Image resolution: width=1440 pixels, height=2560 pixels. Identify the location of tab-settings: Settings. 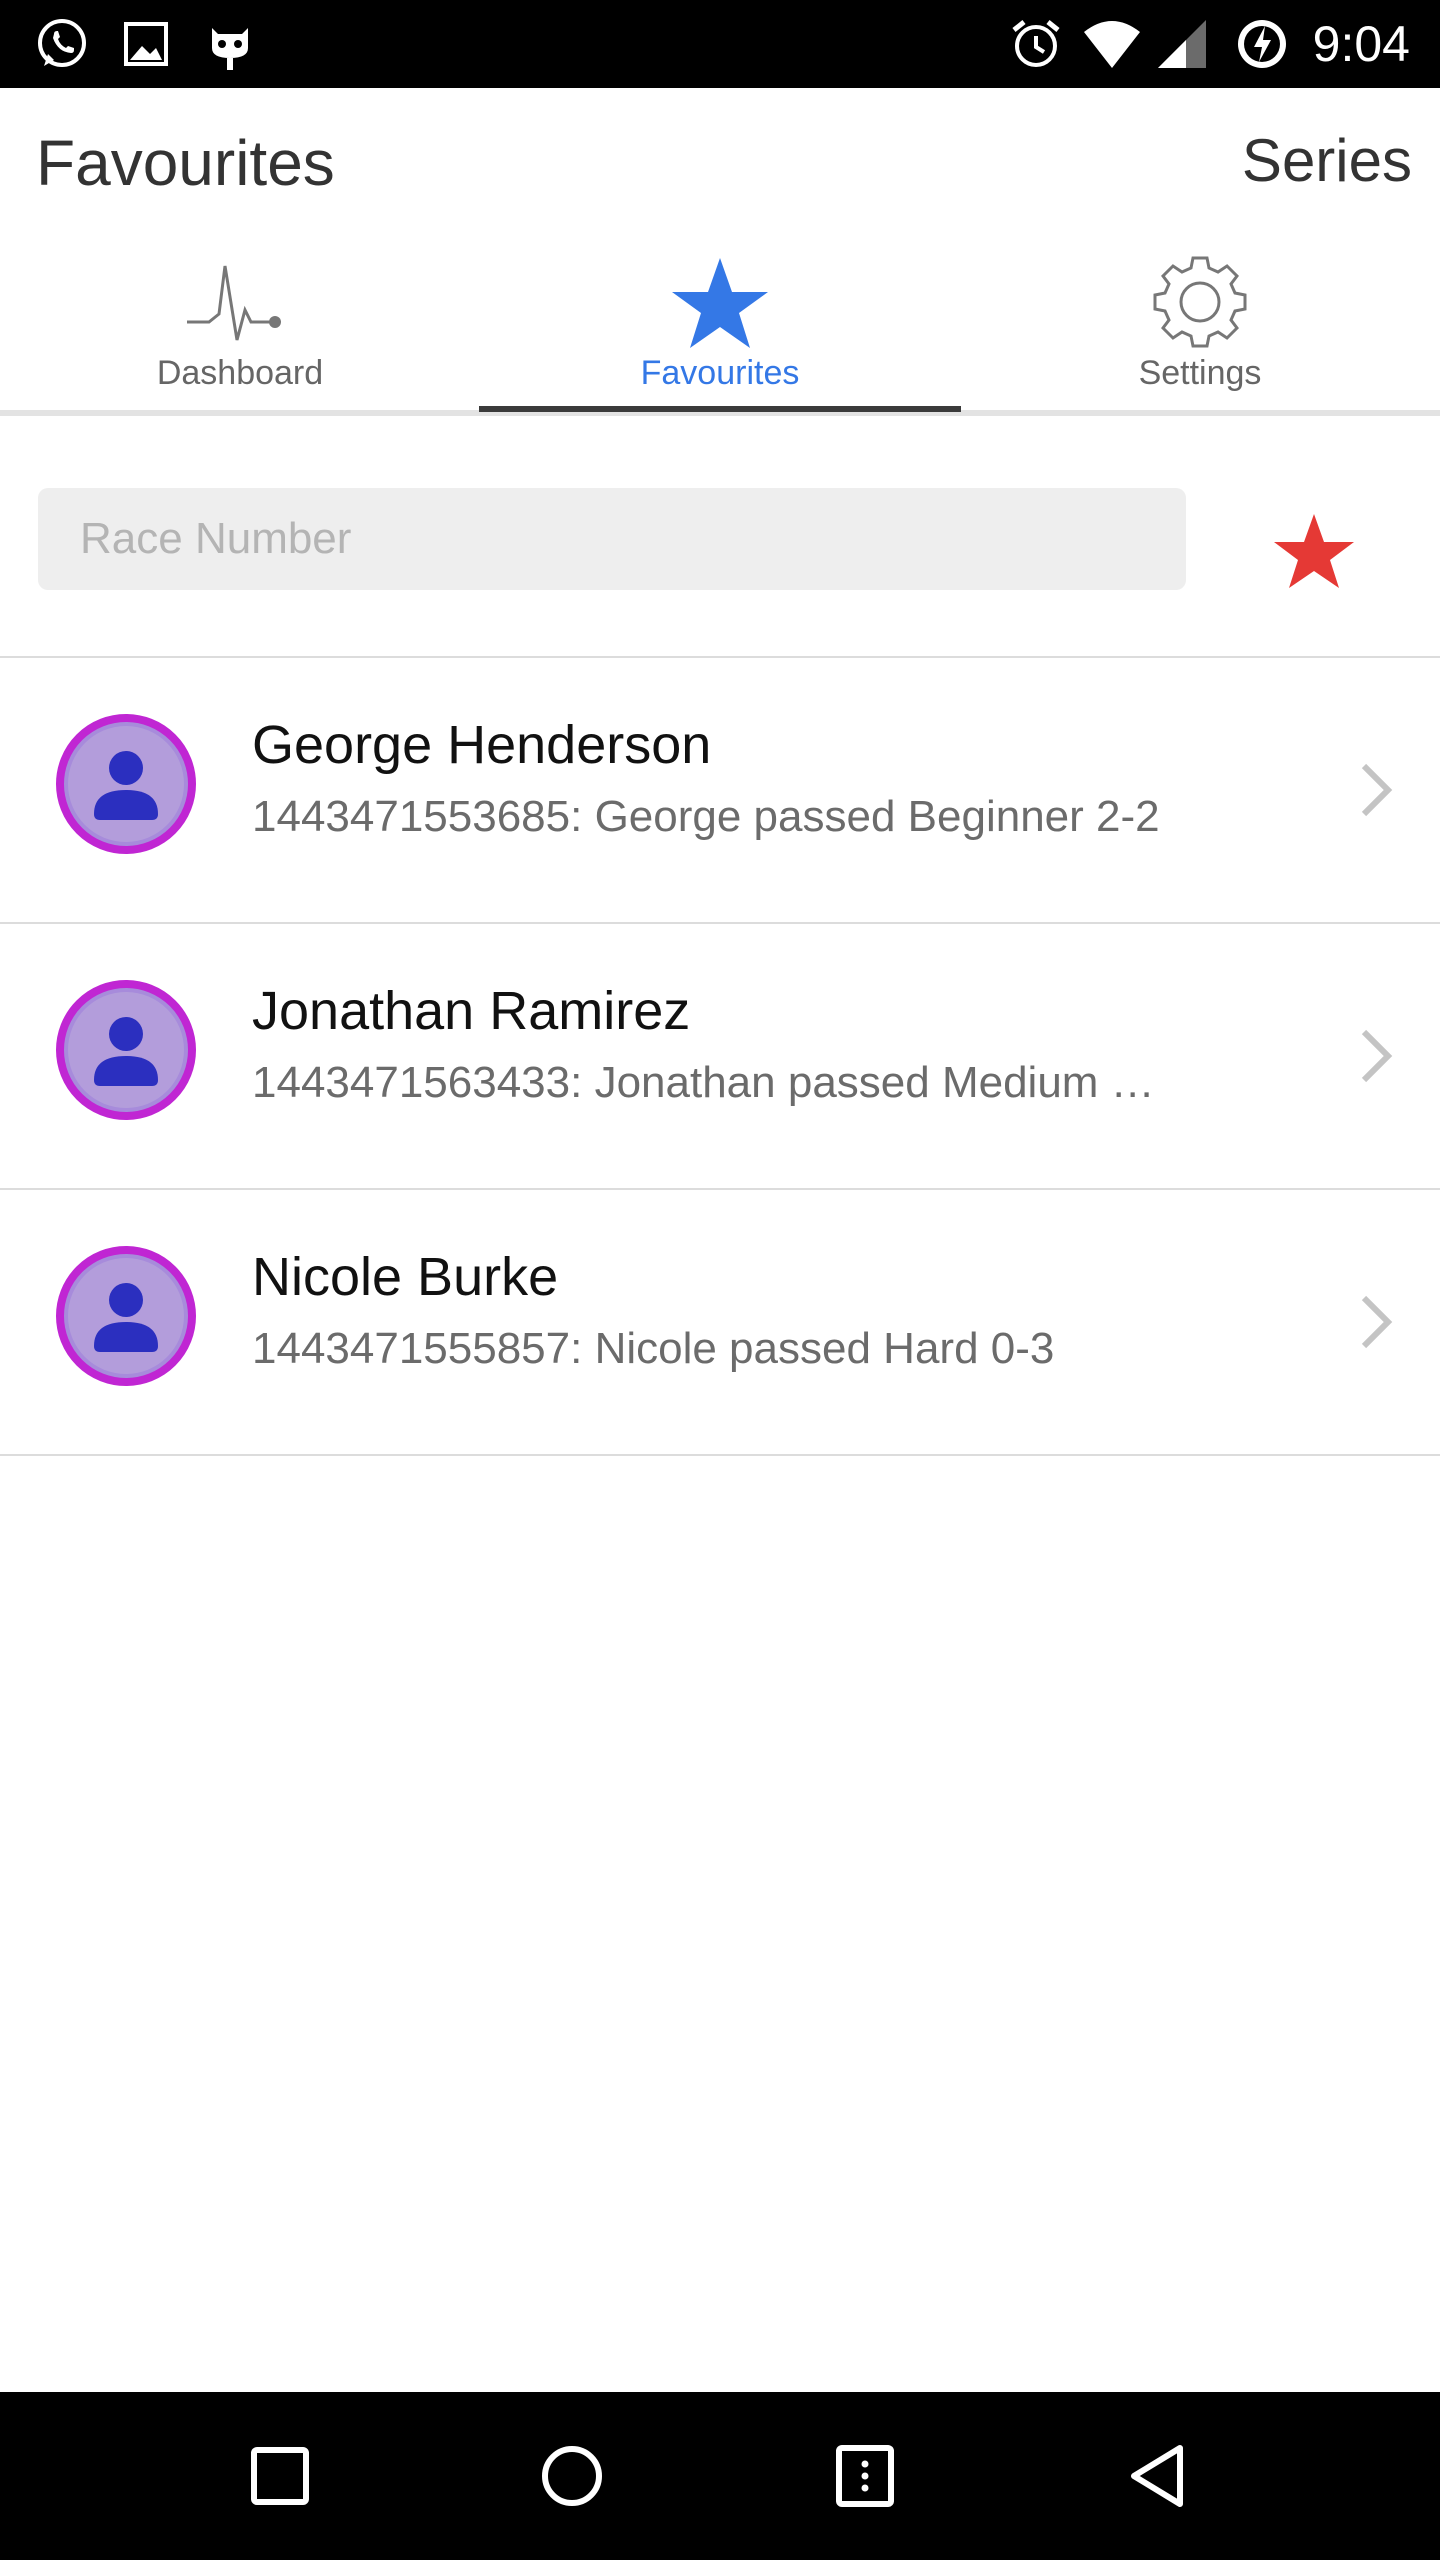
(1200, 327).